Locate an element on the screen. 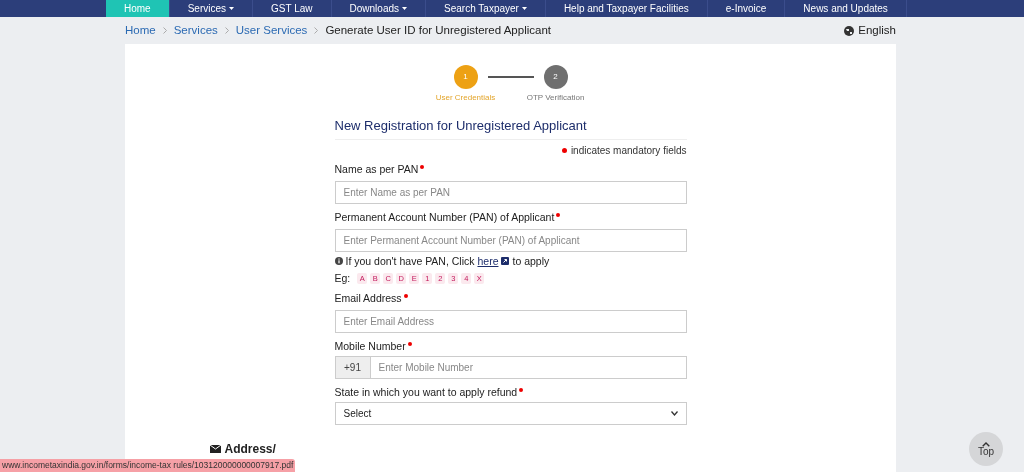  field-label: Name as per PAN is located at coordinates (376, 168).